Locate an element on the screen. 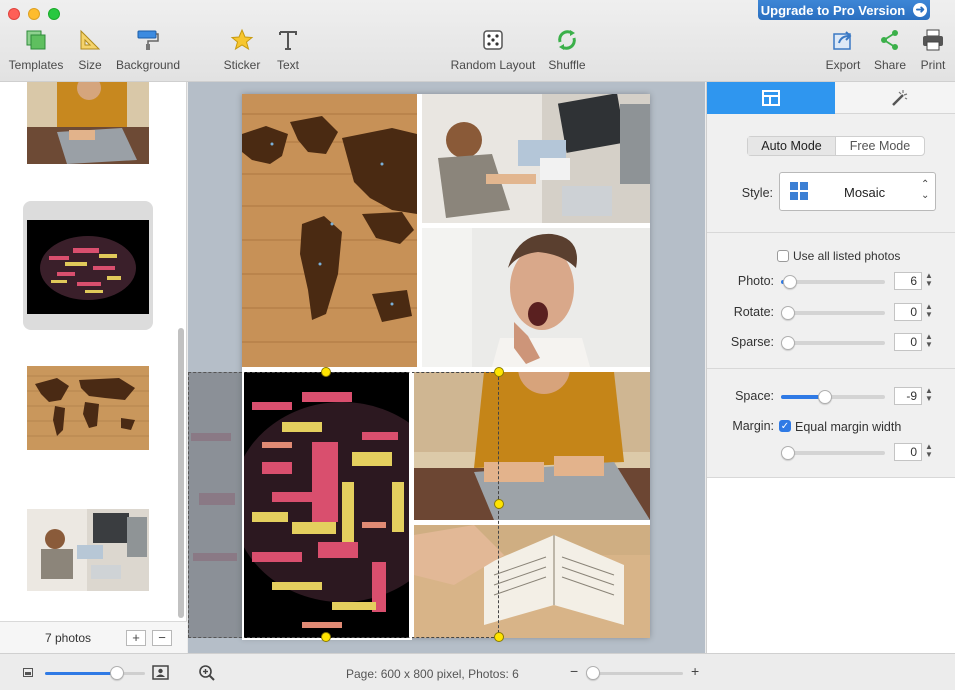  wooden-world-map-photo is located at coordinates (88, 408).